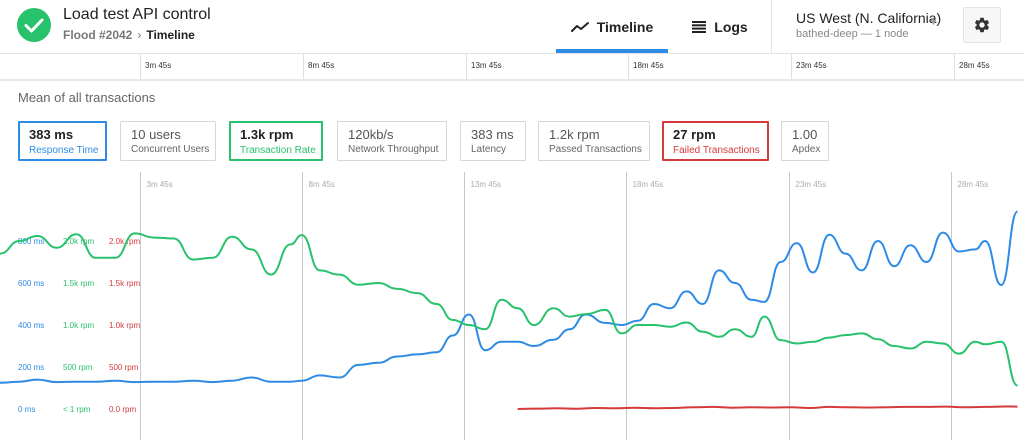 The width and height of the screenshot is (1024, 442). What do you see at coordinates (806, 149) in the screenshot?
I see `metric-label: Apdex` at bounding box center [806, 149].